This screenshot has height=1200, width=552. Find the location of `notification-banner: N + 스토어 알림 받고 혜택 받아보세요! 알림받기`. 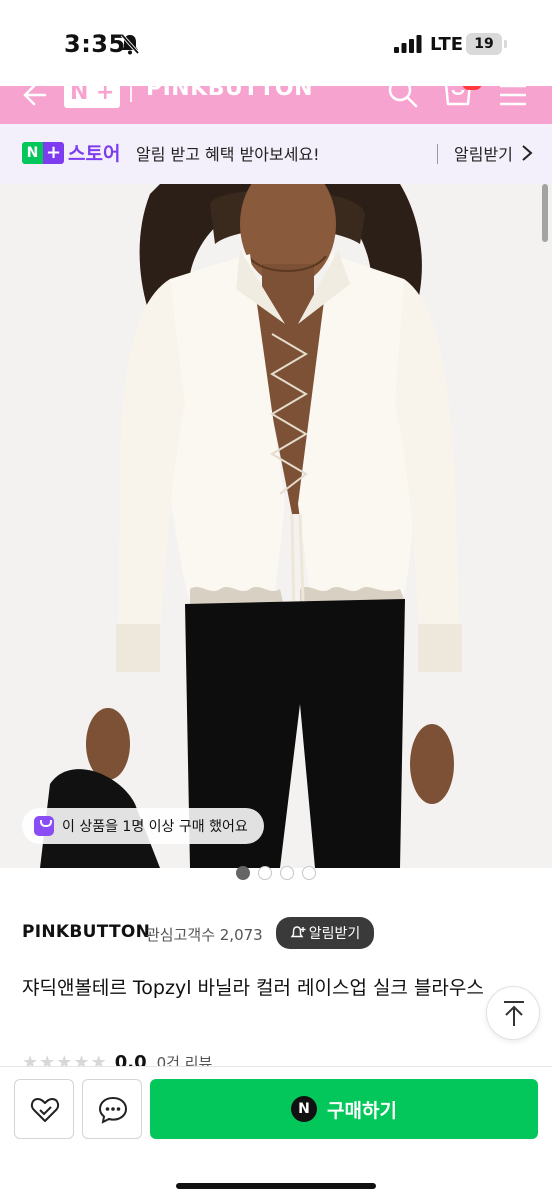

notification-banner: N + 스토어 알림 받고 혜택 받아보세요! 알림받기 is located at coordinates (276, 154).